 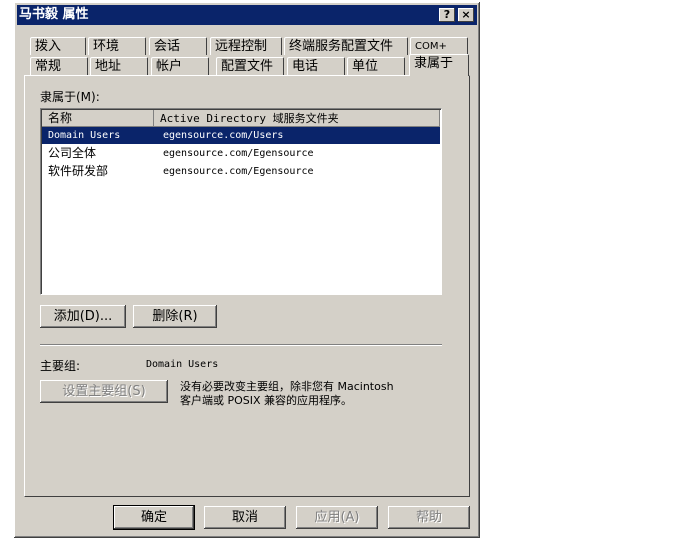 What do you see at coordinates (376, 66) in the screenshot?
I see `tab-organization: 单位` at bounding box center [376, 66].